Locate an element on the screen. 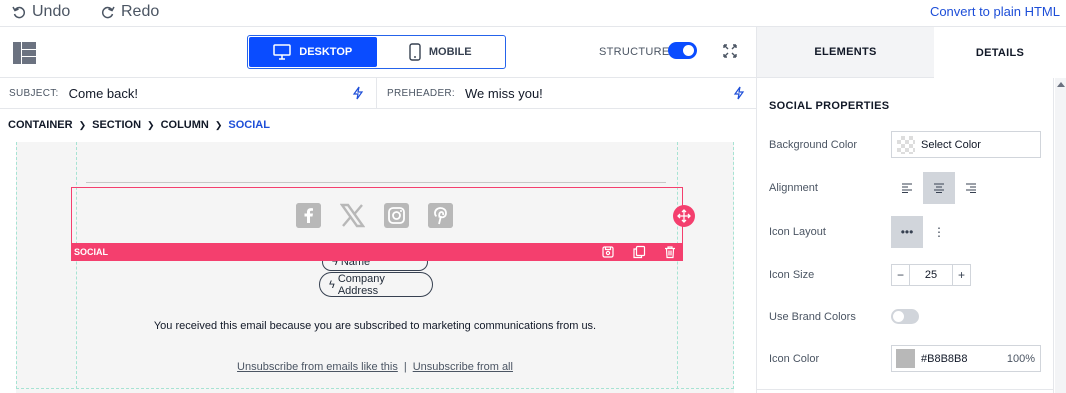  trash-icon is located at coordinates (670, 252).